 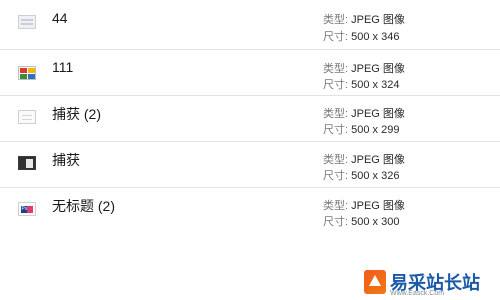 I want to click on watermark-url: Www.Easck.Com, so click(x=417, y=293).